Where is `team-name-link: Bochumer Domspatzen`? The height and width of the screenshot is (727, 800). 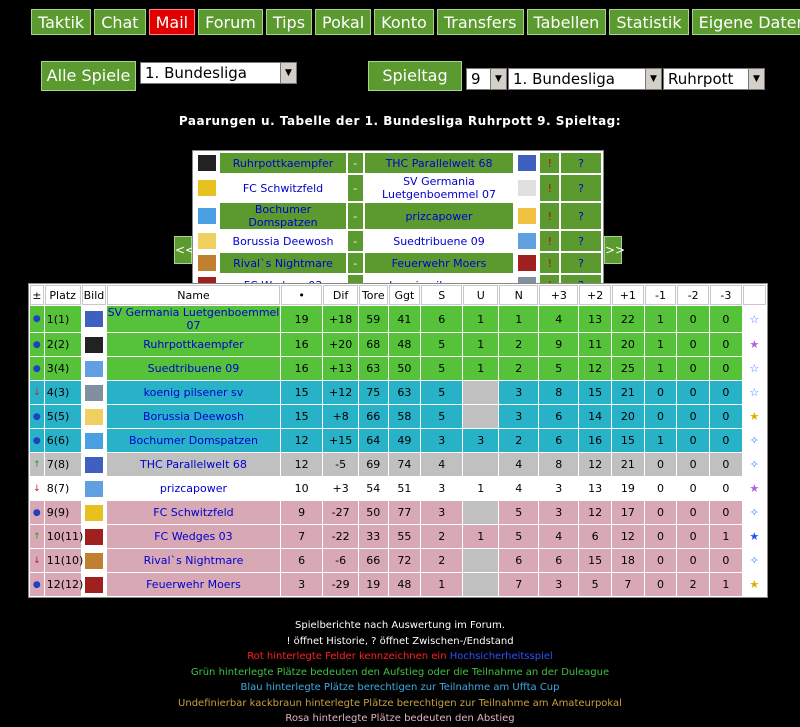
team-name-link: Bochumer Domspatzen is located at coordinates (193, 440).